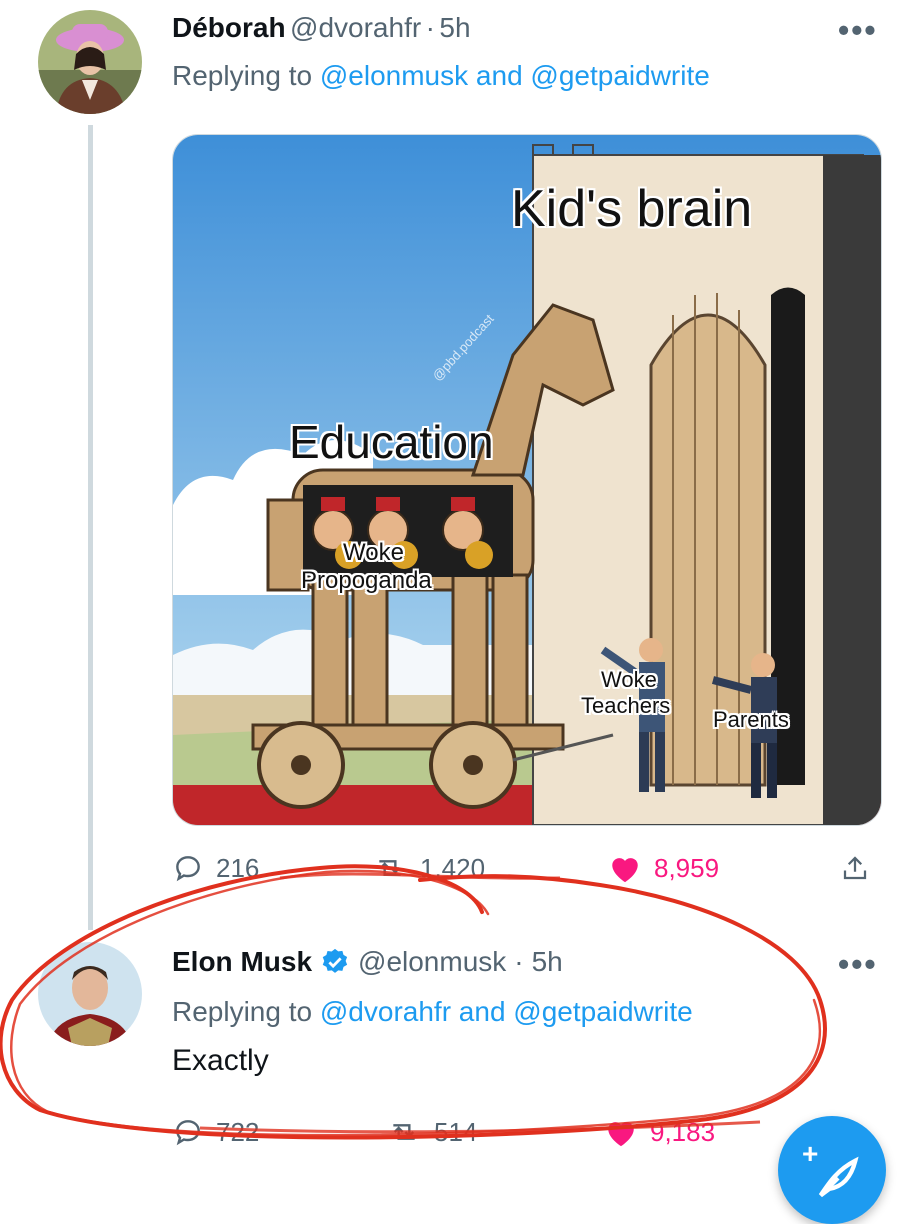  I want to click on reply-count: 216, so click(238, 867).